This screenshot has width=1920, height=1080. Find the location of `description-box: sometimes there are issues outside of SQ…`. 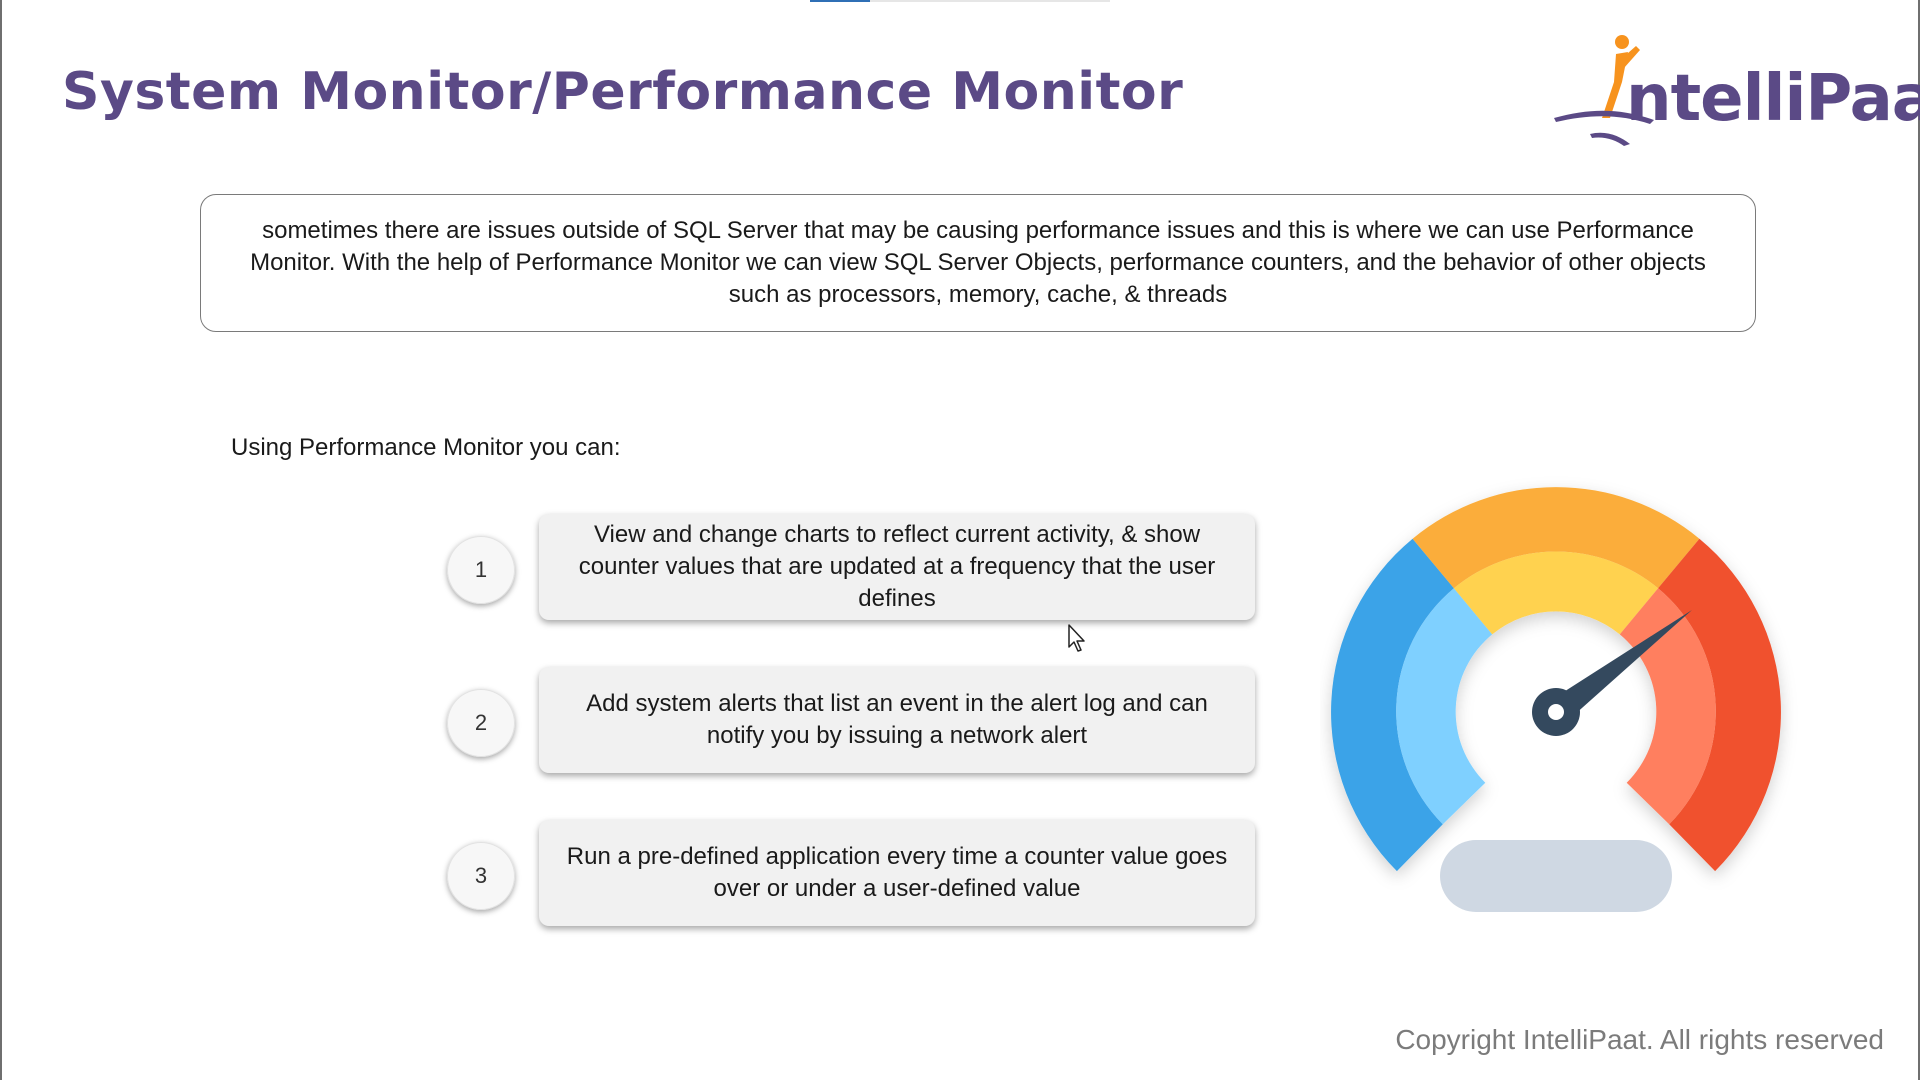

description-box: sometimes there are issues outside of SQ… is located at coordinates (978, 263).